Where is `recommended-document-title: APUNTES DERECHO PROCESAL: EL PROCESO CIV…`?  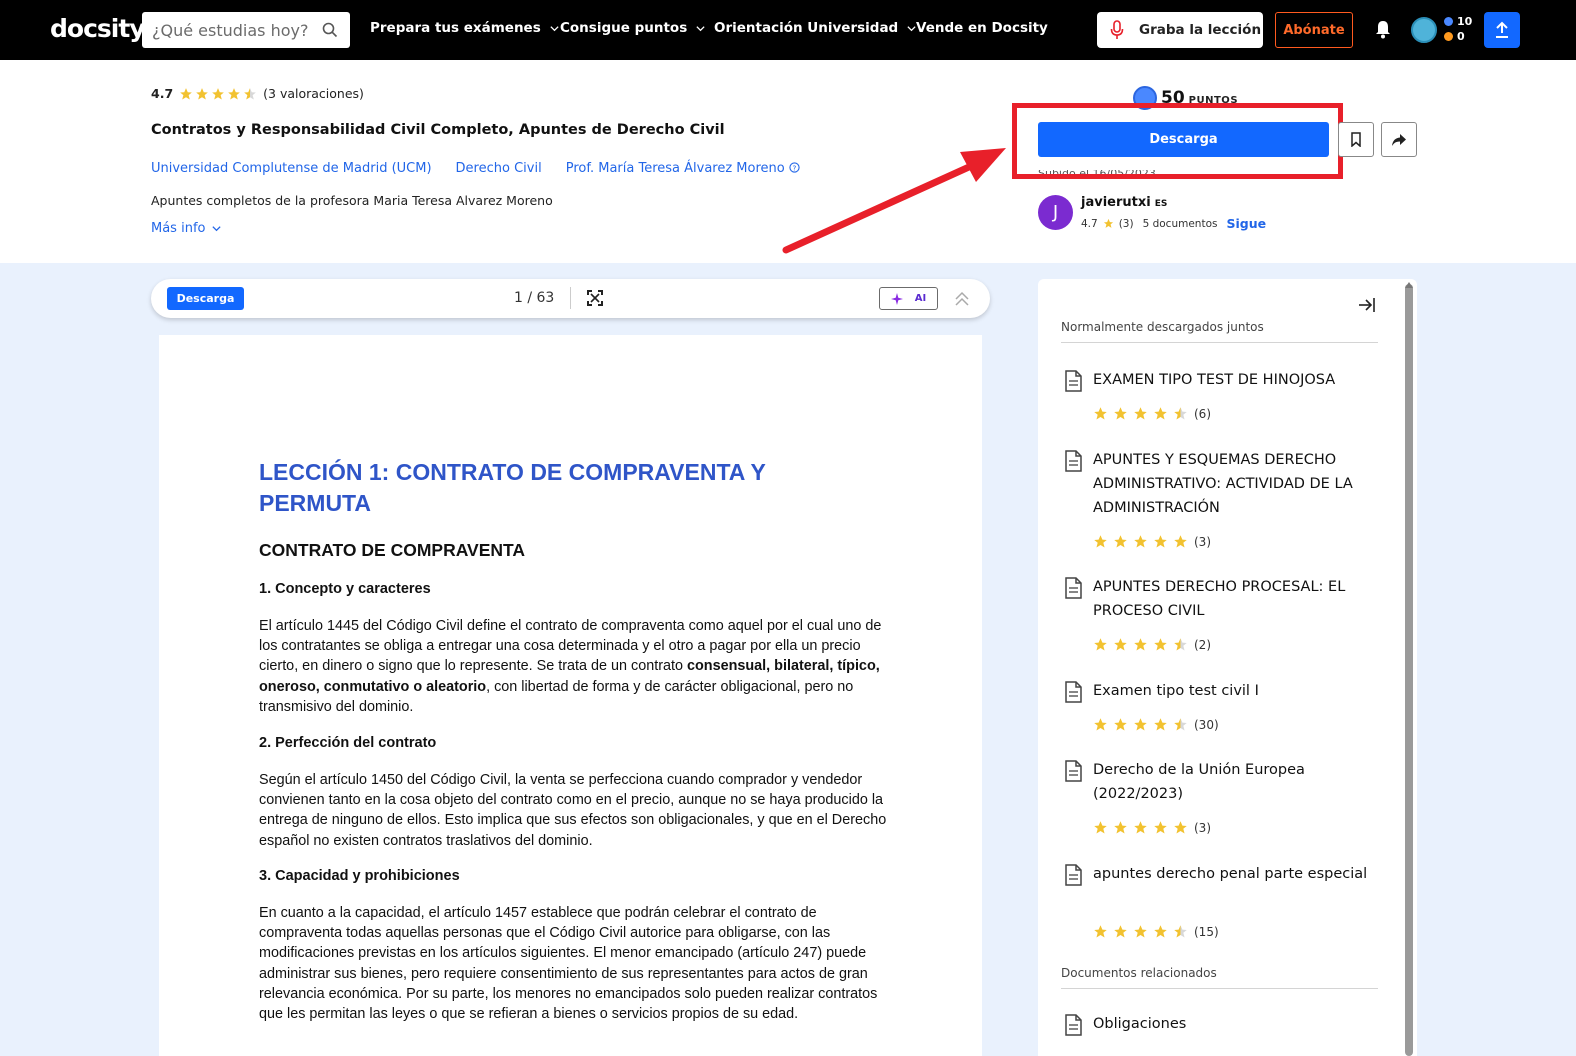 recommended-document-title: APUNTES DERECHO PROCESAL: EL PROCESO CIV… is located at coordinates (1219, 599).